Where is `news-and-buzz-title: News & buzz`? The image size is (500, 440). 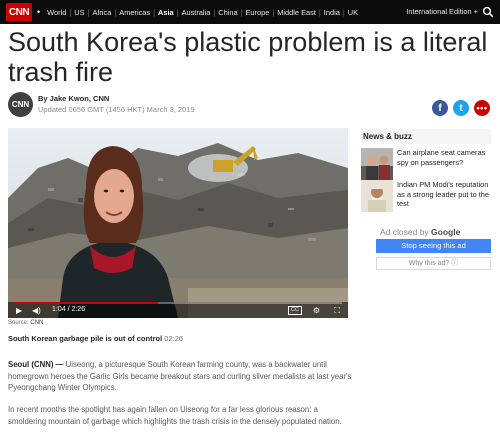 news-and-buzz-title: News & buzz is located at coordinates (426, 136).